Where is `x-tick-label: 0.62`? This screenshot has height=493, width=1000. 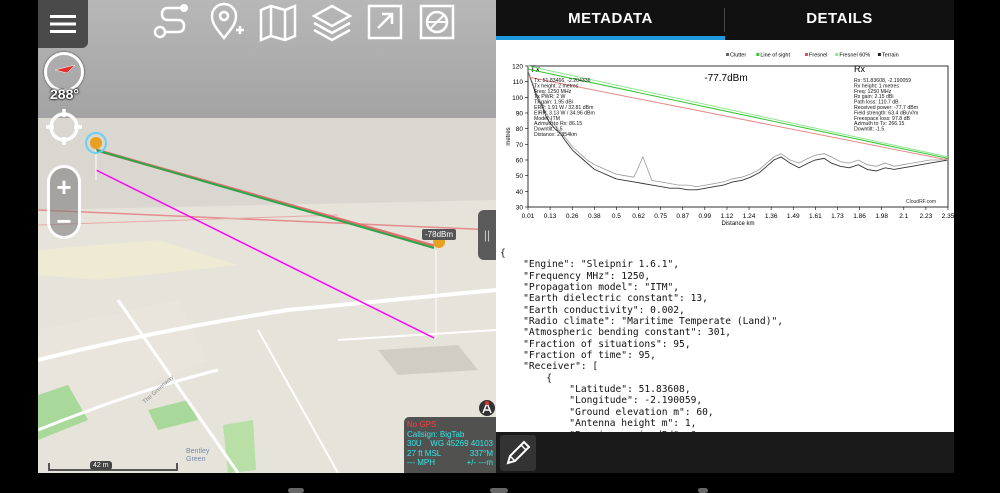 x-tick-label: 0.62 is located at coordinates (638, 216).